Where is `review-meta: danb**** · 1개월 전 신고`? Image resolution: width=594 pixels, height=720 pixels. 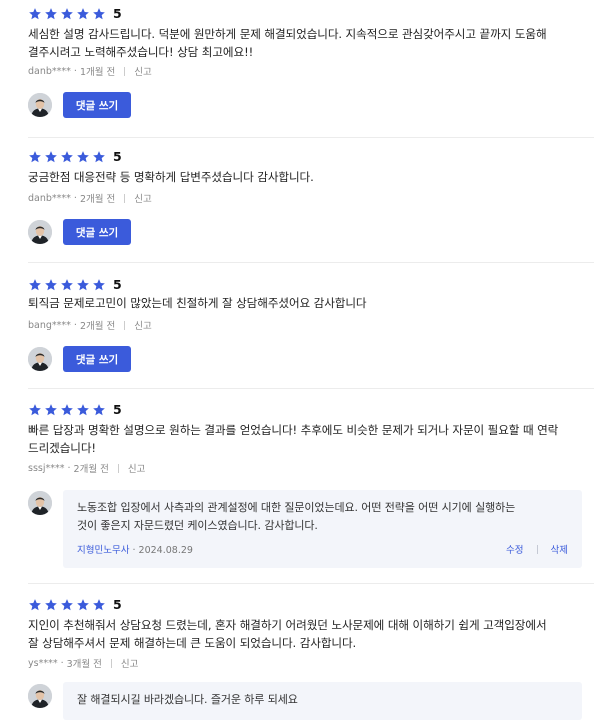
review-meta: danb**** · 1개월 전 신고 is located at coordinates (90, 71).